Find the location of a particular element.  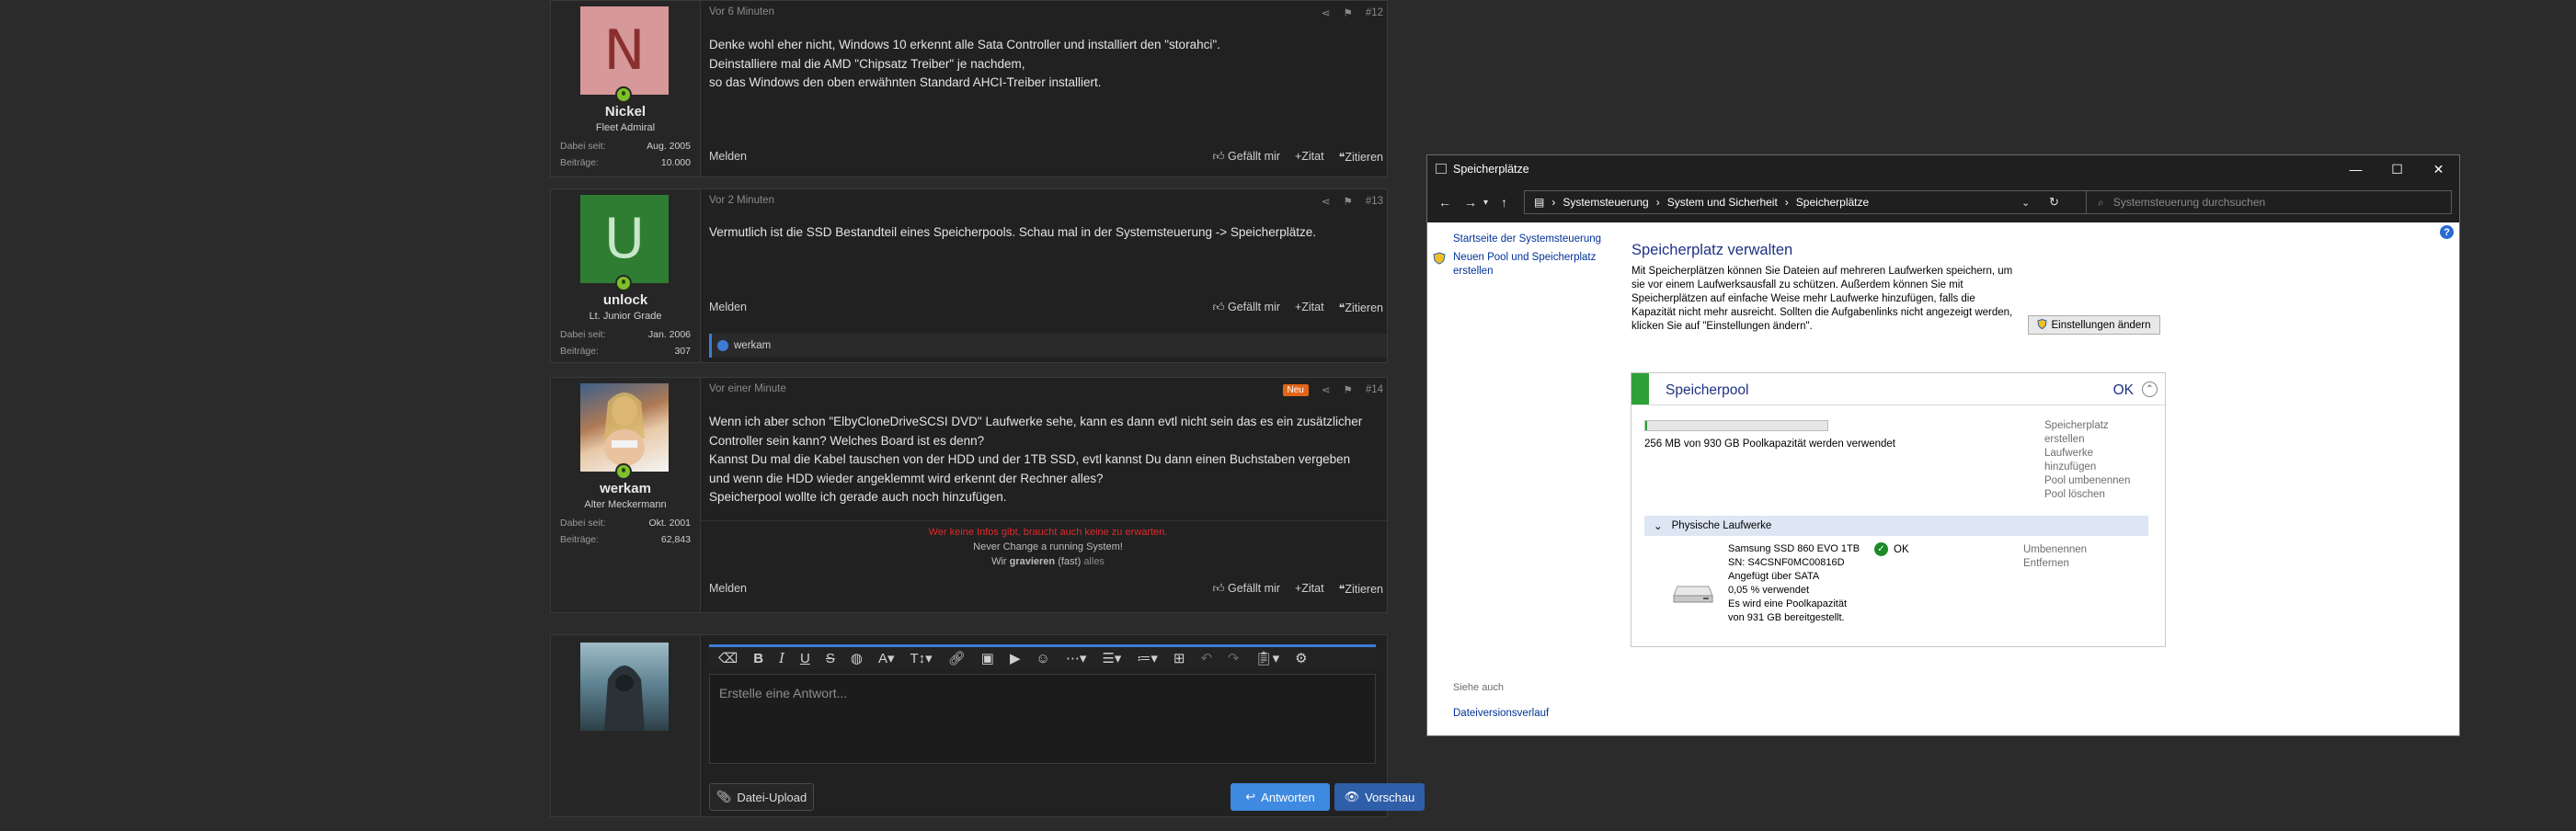

color-icon: ◍ is located at coordinates (857, 658).